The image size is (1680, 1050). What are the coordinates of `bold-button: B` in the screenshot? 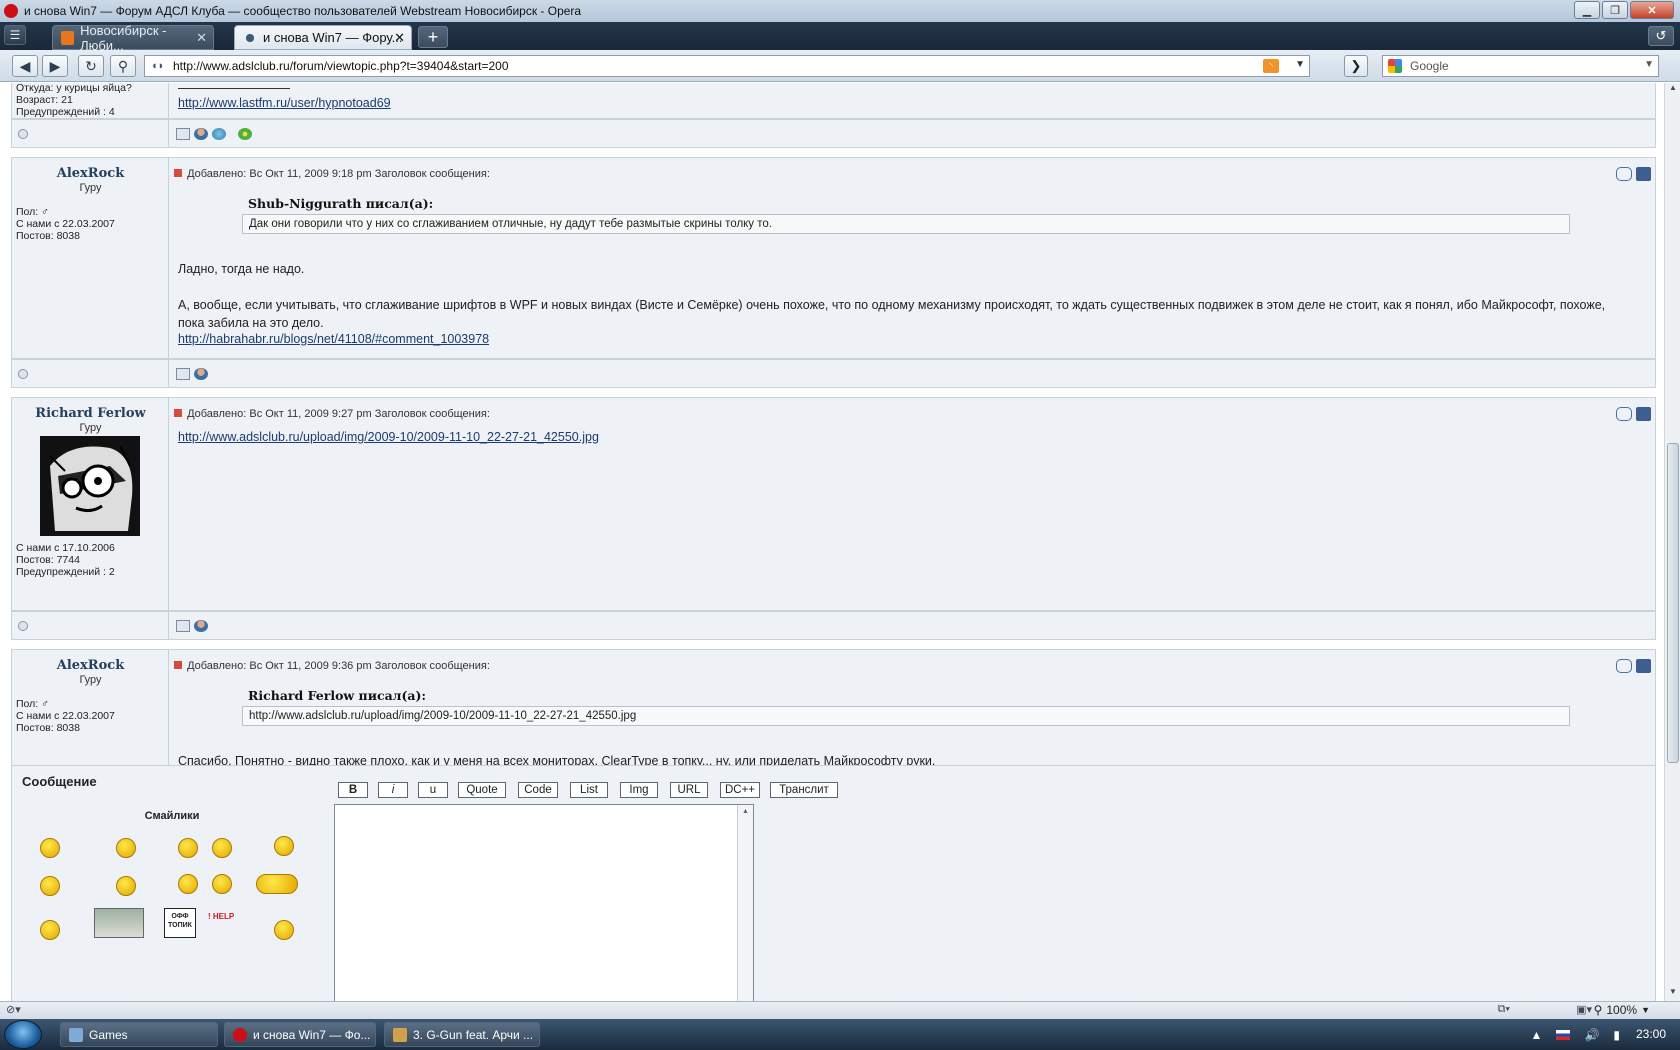 It's located at (353, 790).